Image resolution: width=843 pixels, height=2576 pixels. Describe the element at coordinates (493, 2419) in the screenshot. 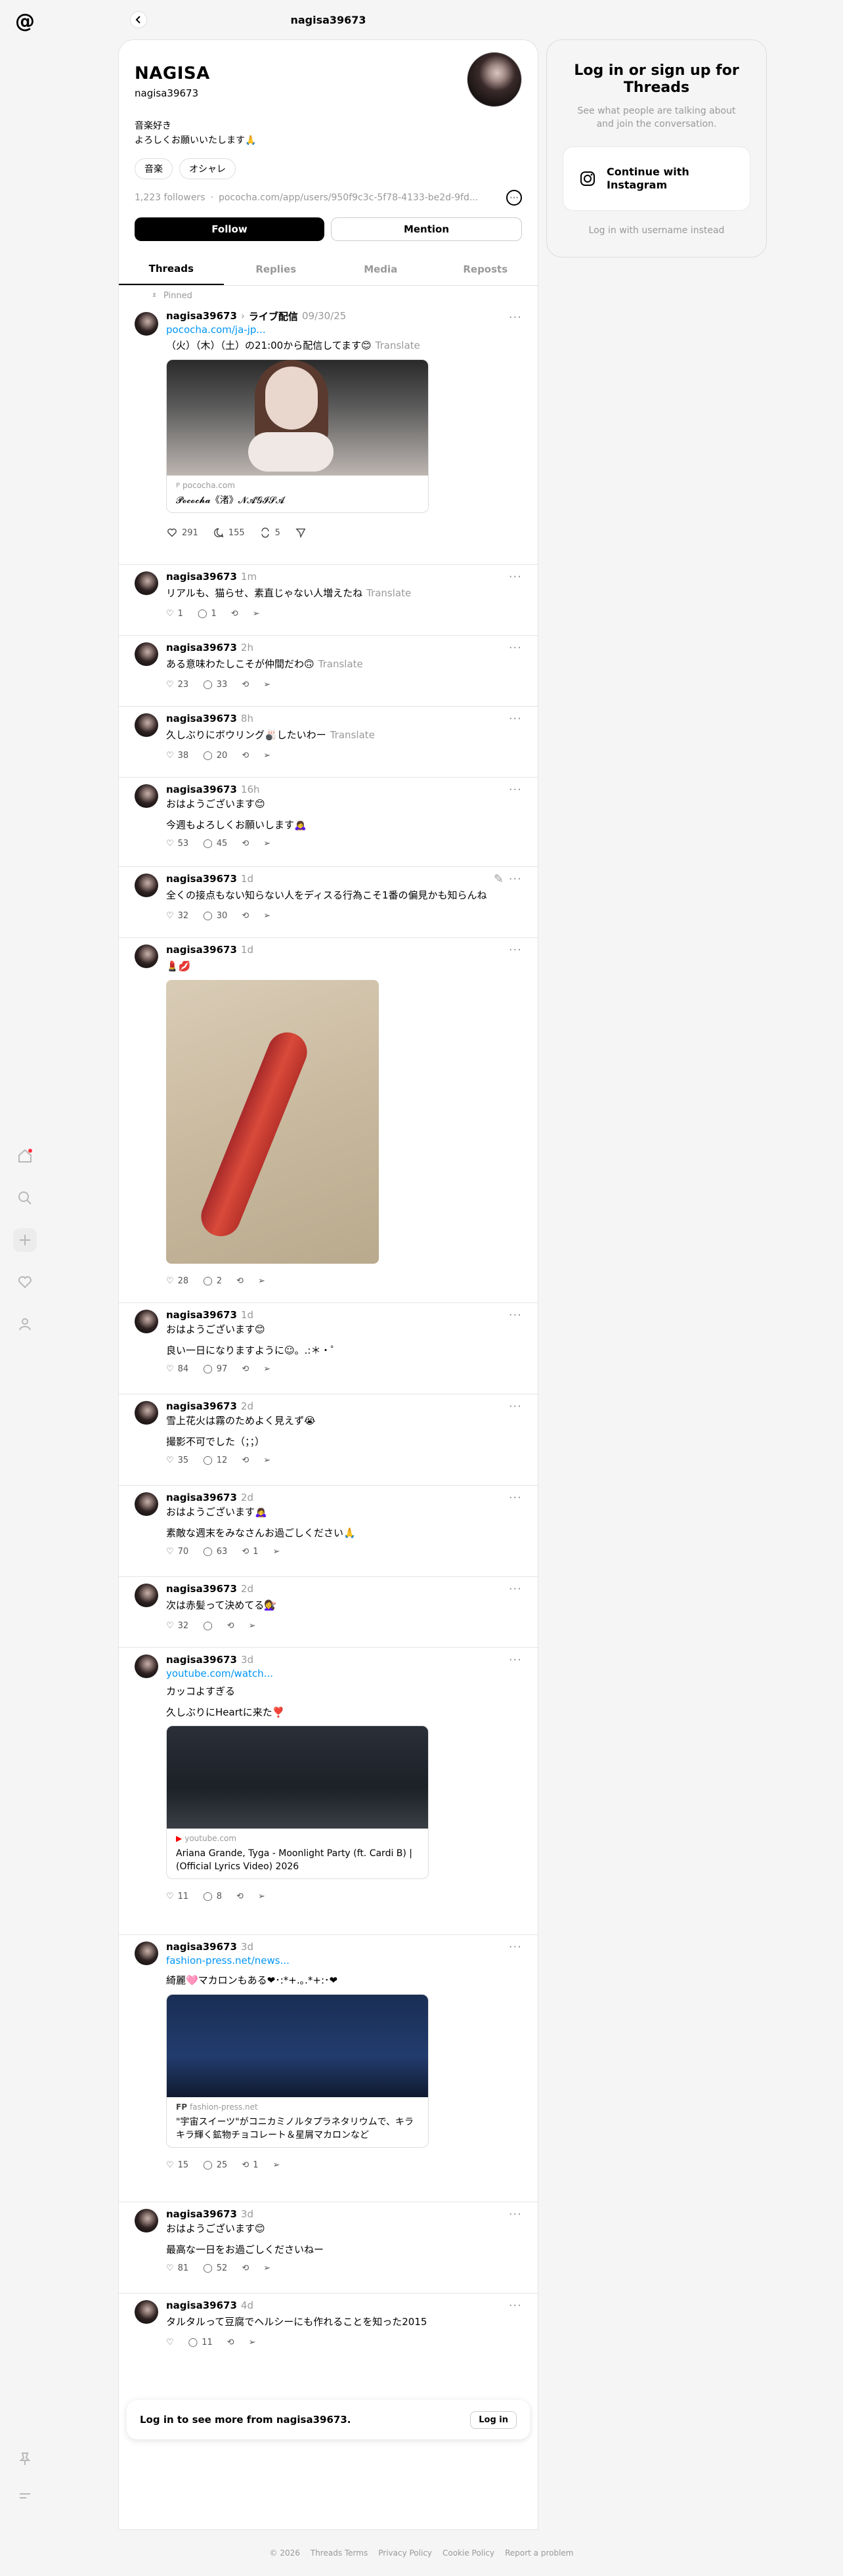

I see `login-button: Log in` at that location.